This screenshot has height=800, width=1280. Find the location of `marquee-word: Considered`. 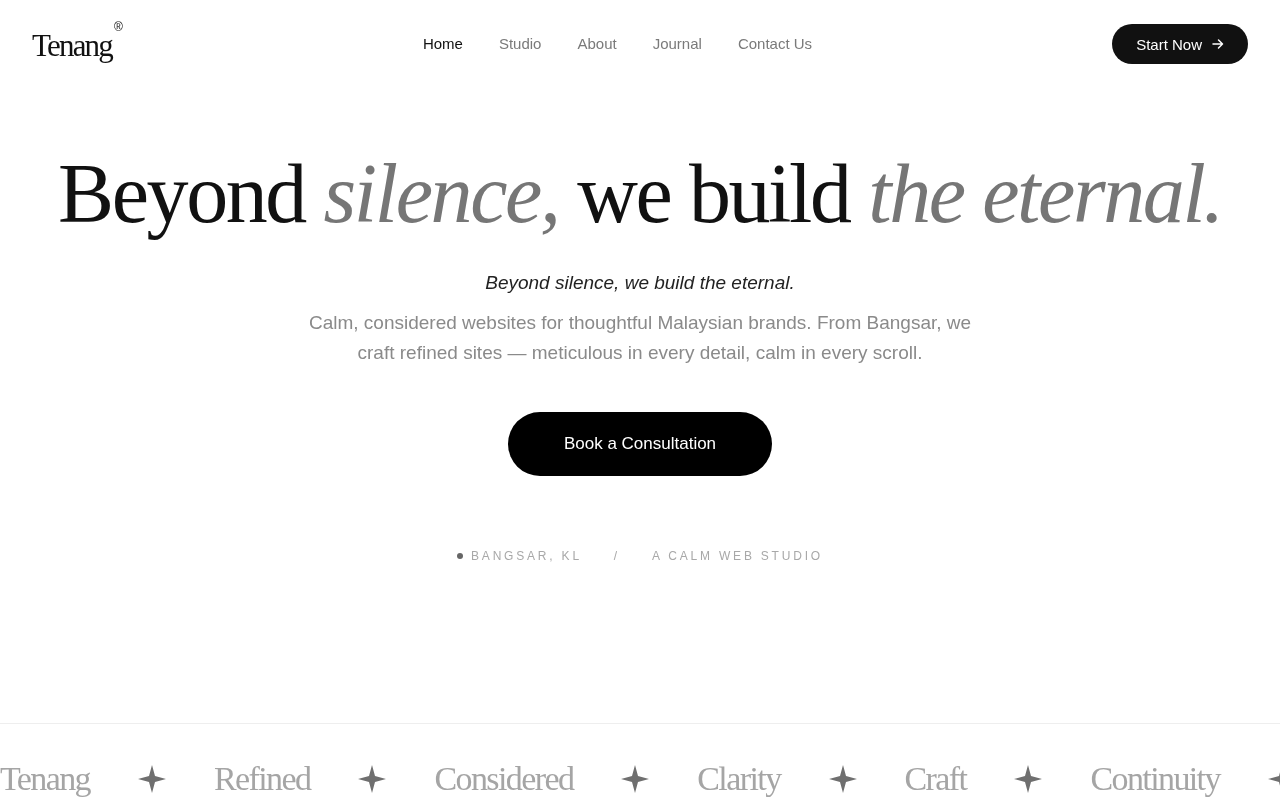

marquee-word: Considered is located at coordinates (504, 779).